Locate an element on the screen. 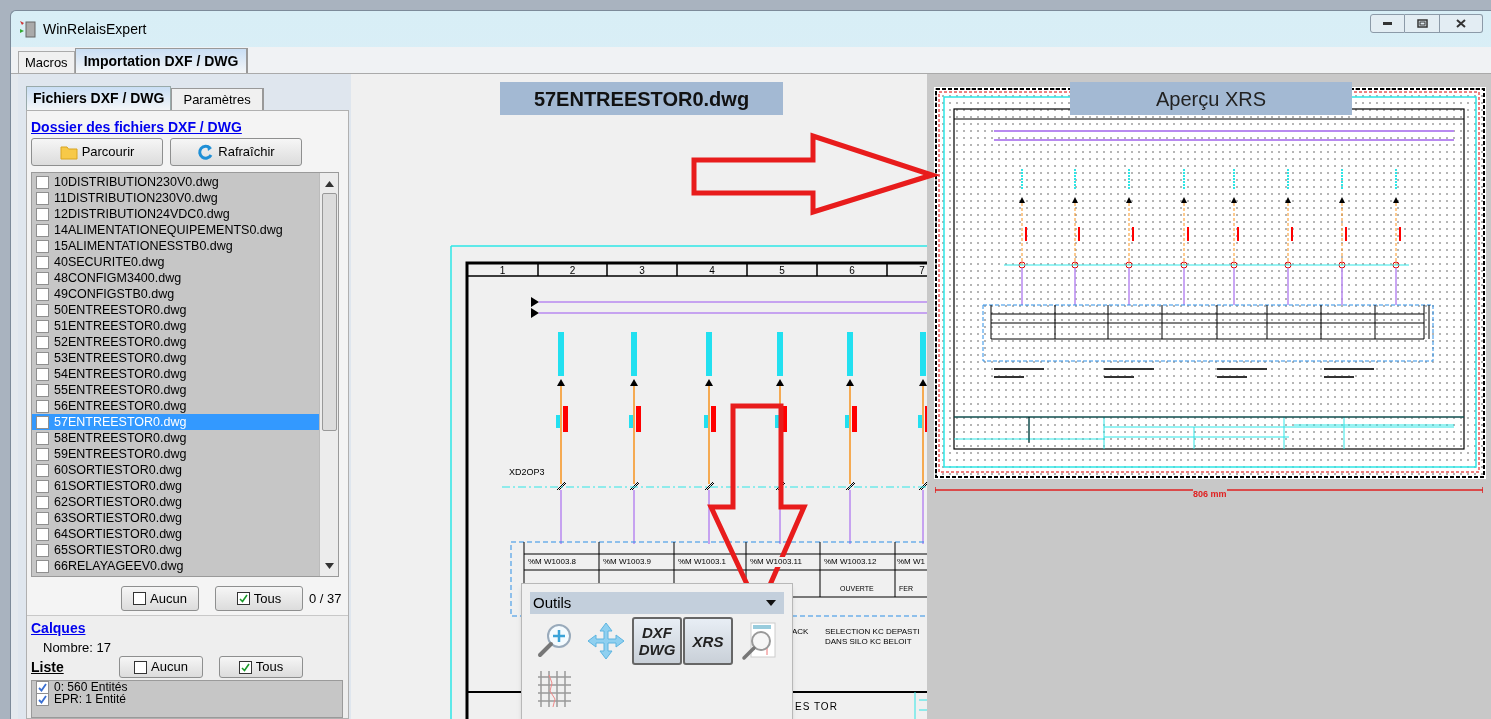 This screenshot has height=719, width=1491. format-toggle-button: DXF DWG is located at coordinates (657, 641).